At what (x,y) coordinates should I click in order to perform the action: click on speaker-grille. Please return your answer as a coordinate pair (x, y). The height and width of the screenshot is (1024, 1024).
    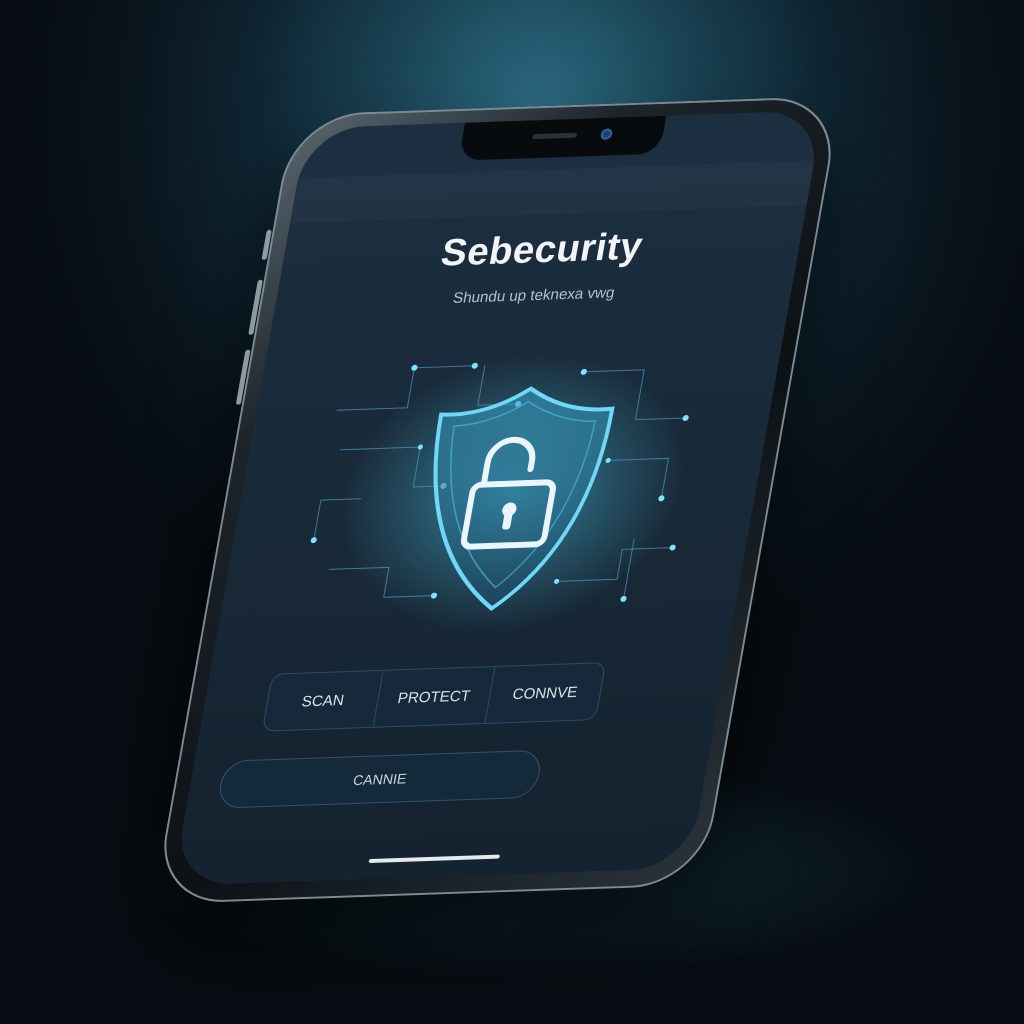
    Looking at the image, I should click on (554, 136).